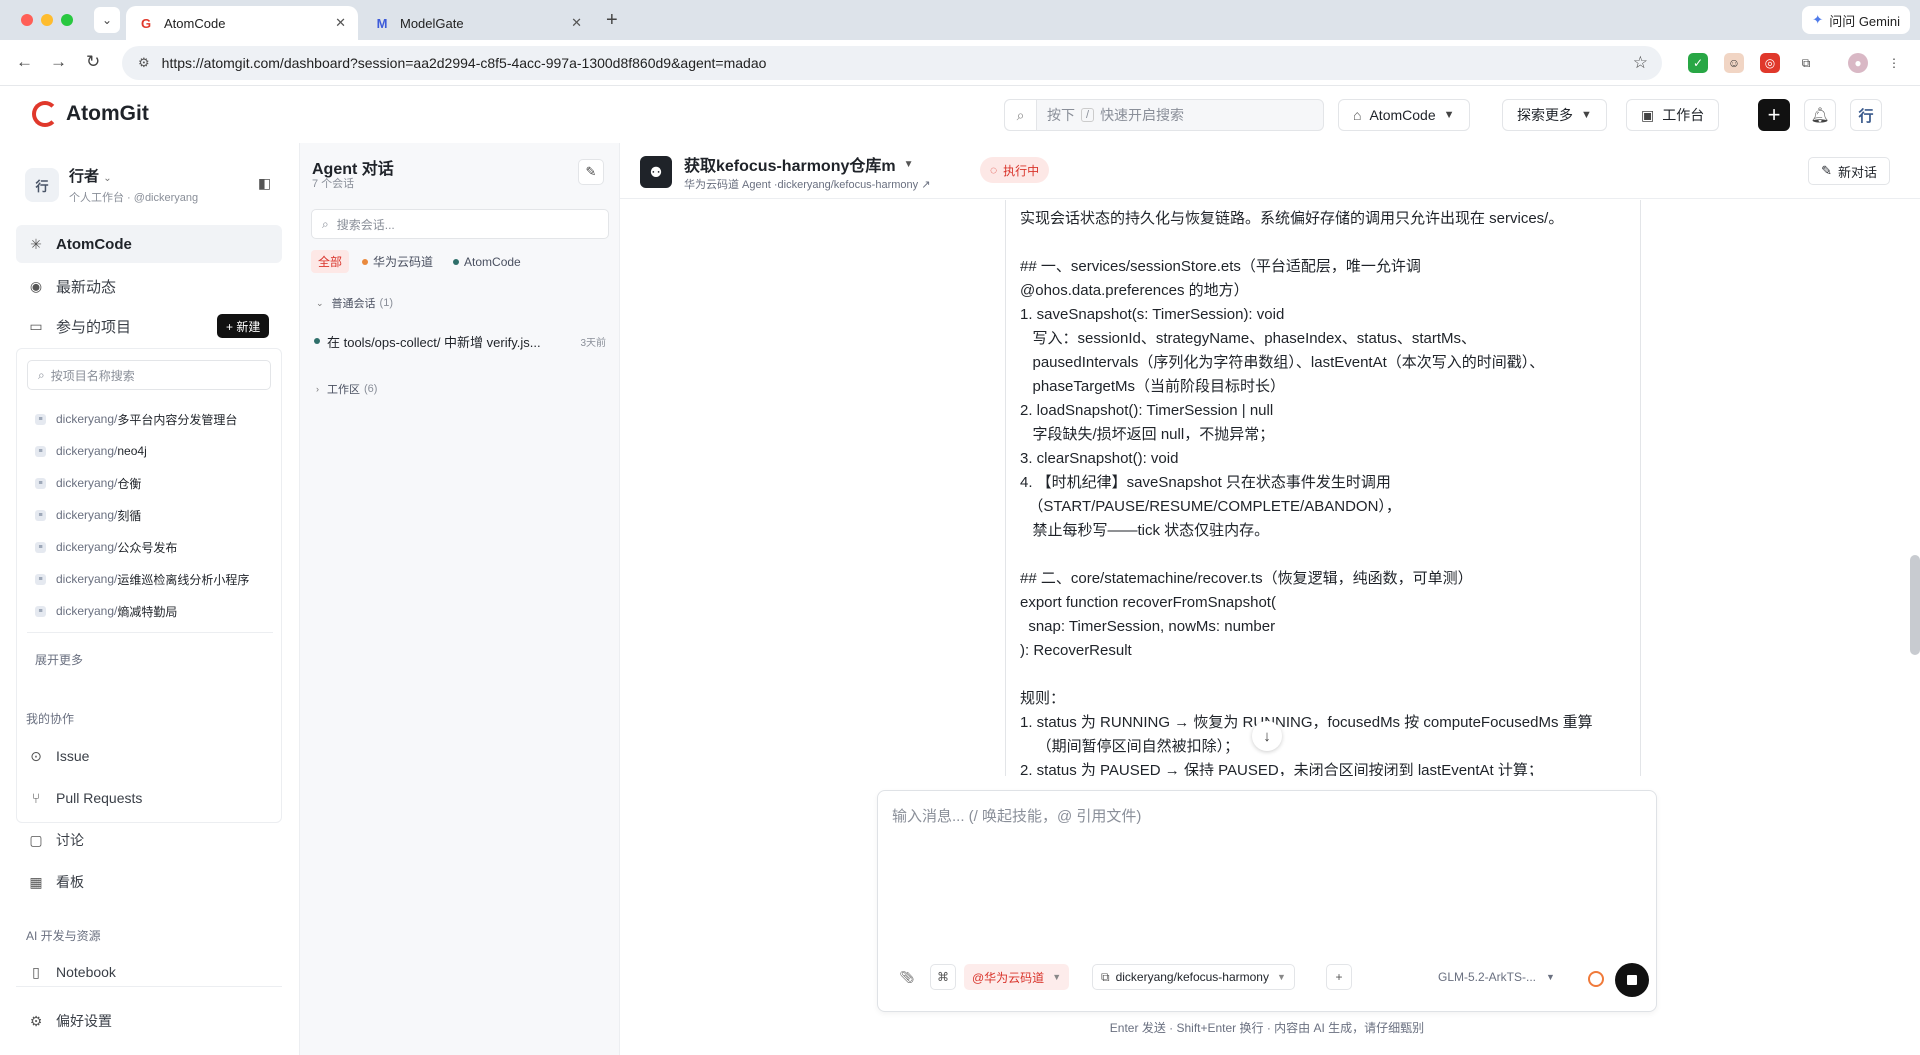 Image resolution: width=1920 pixels, height=1055 pixels. Describe the element at coordinates (1818, 19) in the screenshot. I see `gemini-sparkle-icon: ✦` at that location.